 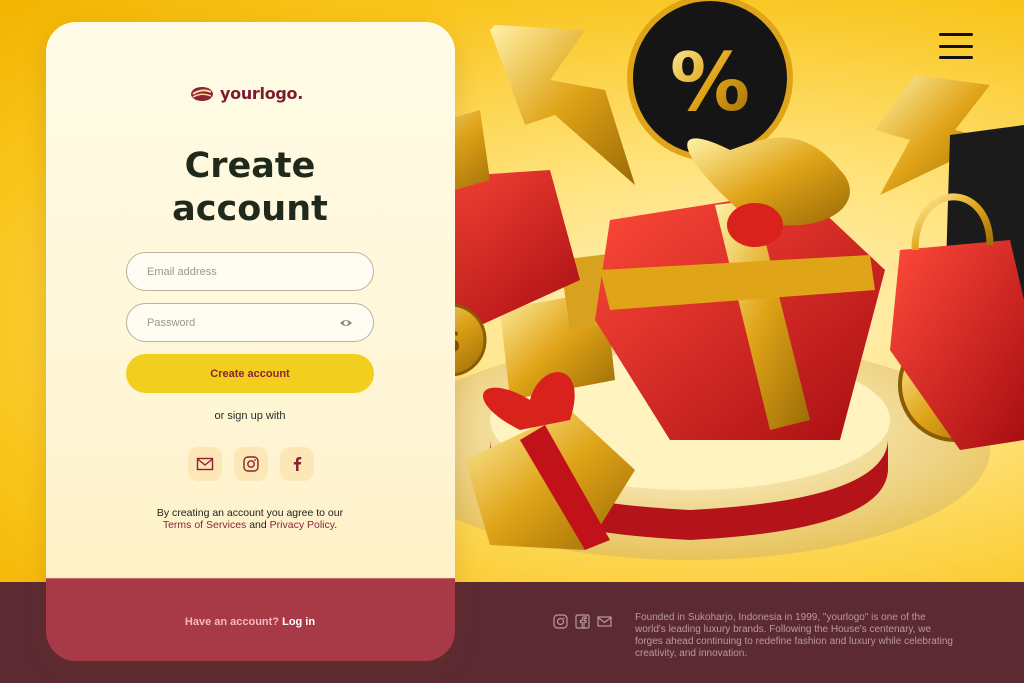 I want to click on instagram-signup-button, so click(x=251, y=464).